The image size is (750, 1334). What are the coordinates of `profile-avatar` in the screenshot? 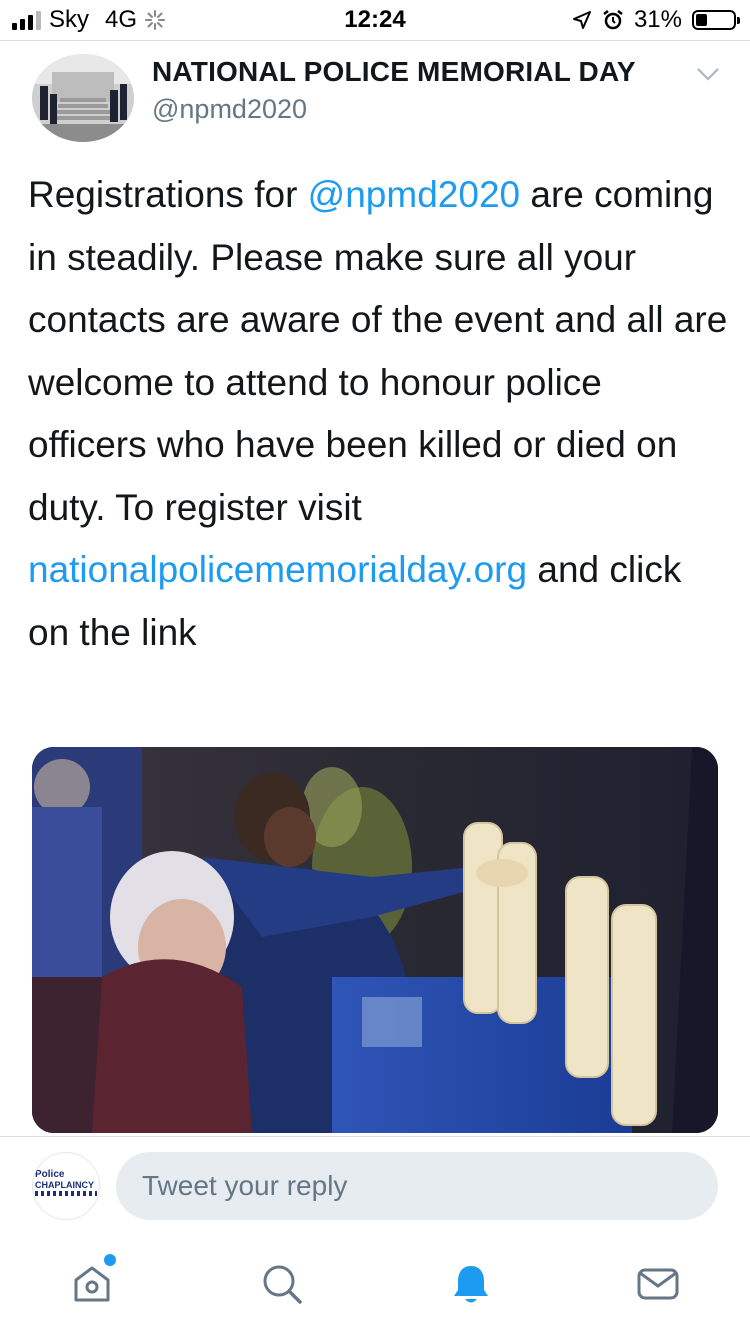 It's located at (83, 98).